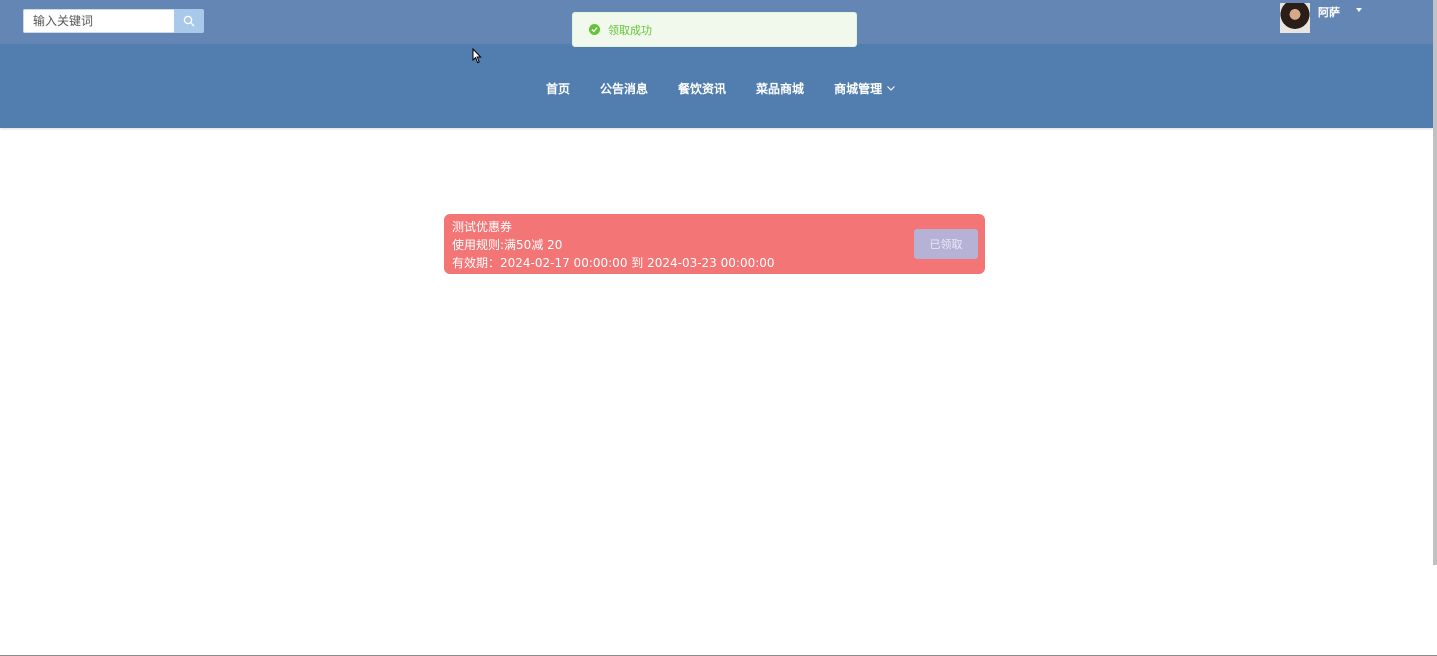  I want to click on nav-item-dining-news: 餐饮资讯, so click(702, 88).